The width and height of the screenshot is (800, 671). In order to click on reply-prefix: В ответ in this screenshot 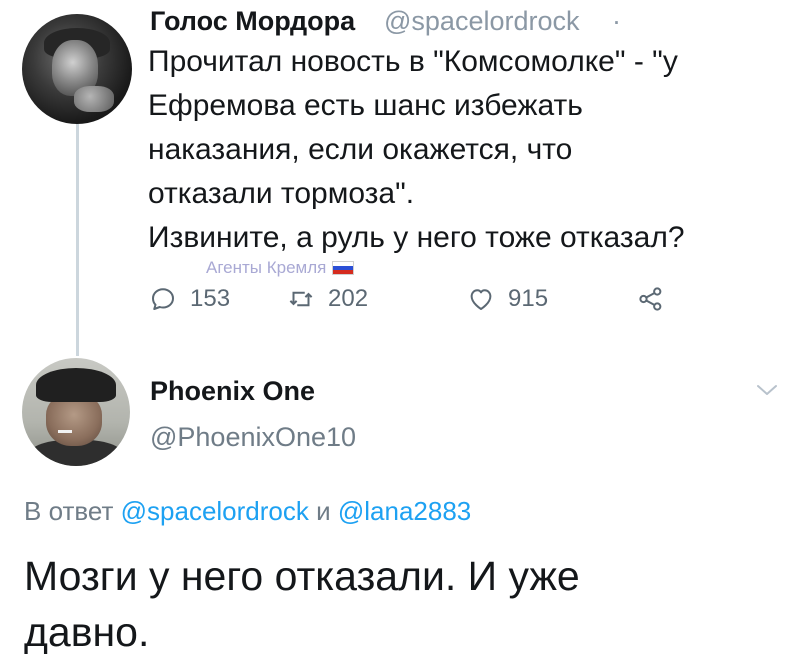, I will do `click(69, 511)`.